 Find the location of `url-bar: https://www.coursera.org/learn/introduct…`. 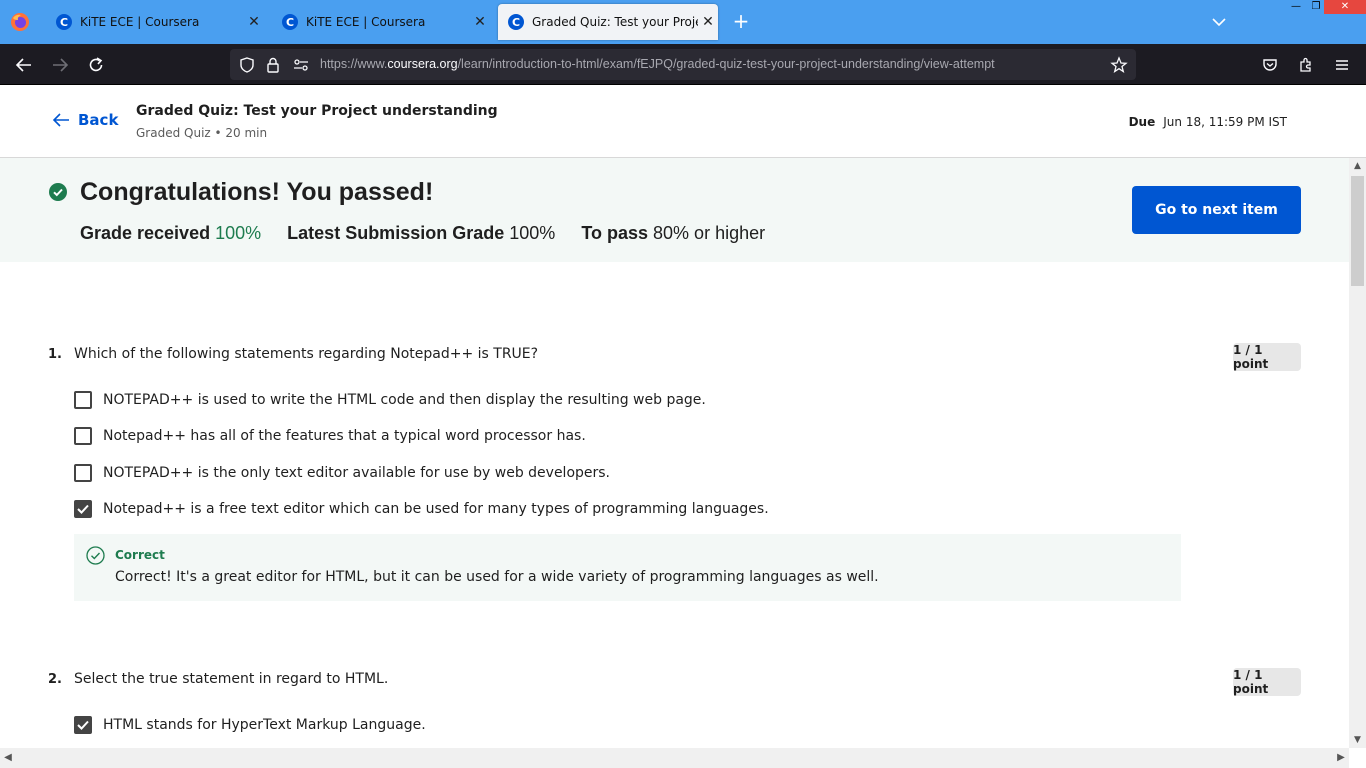

url-bar: https://www.coursera.org/learn/introduct… is located at coordinates (683, 64).